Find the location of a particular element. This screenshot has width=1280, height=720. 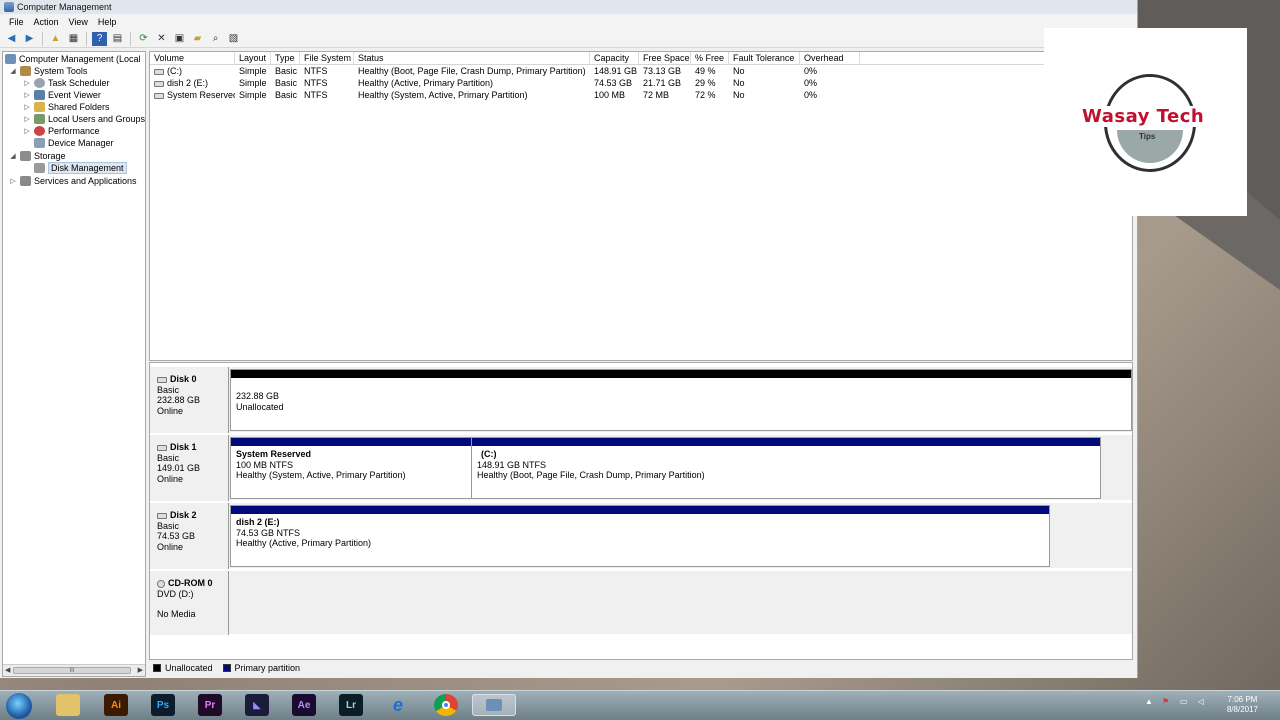

tree-item-task-scheduler: ▷ Task Scheduler is located at coordinates (66, 83).